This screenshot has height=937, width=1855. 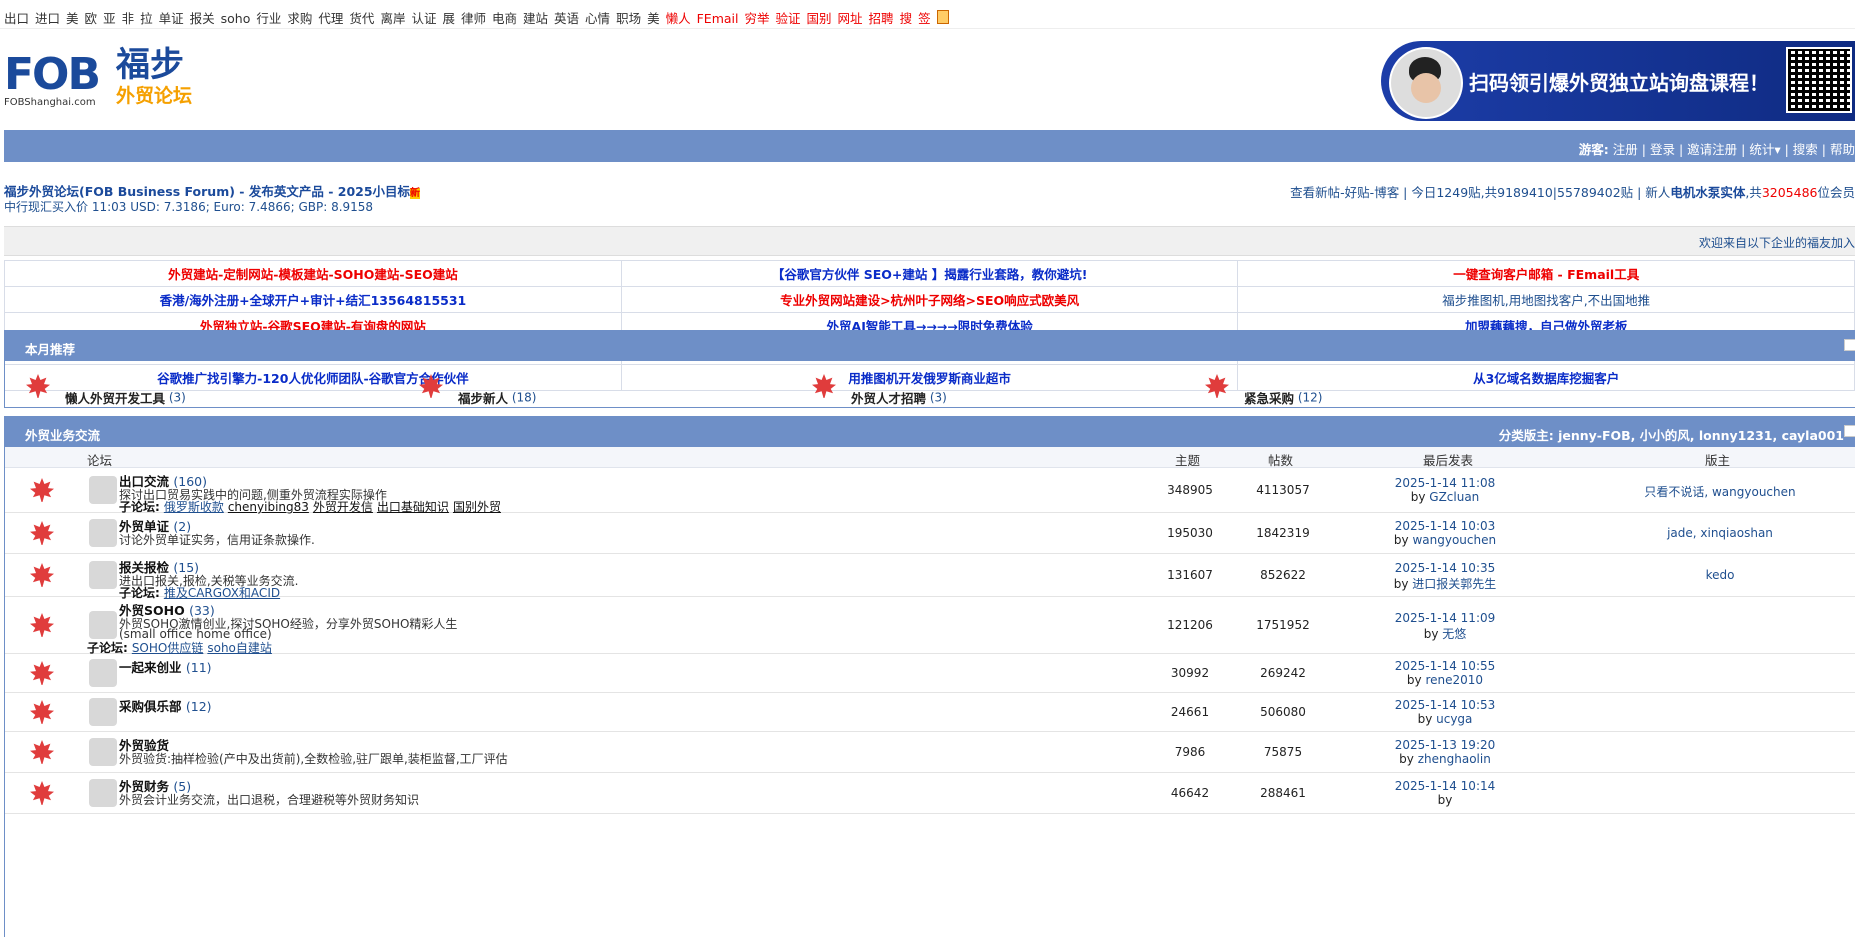 I want to click on topnav-link: 电商, so click(x=504, y=18).